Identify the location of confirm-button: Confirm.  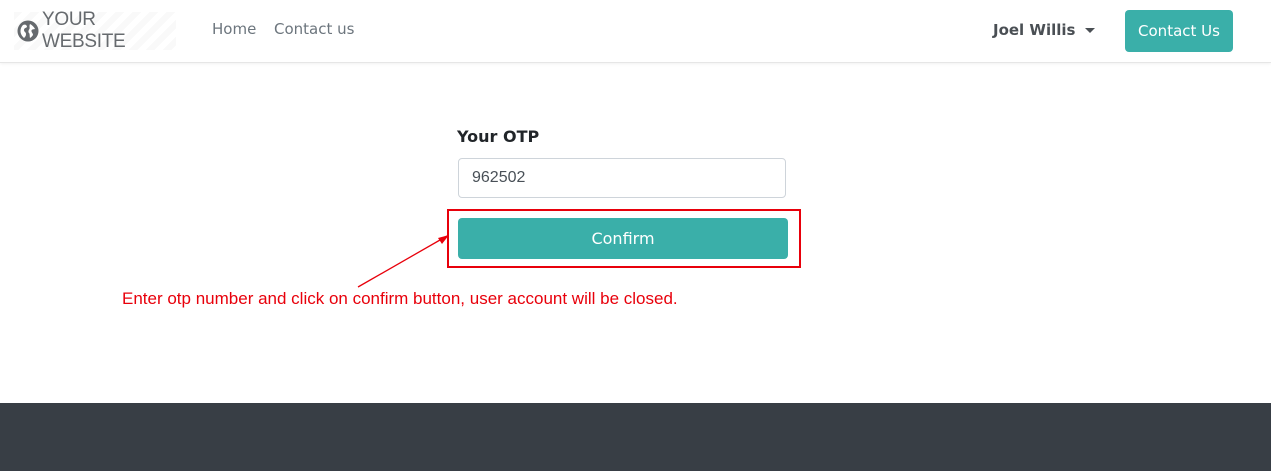
(623, 238).